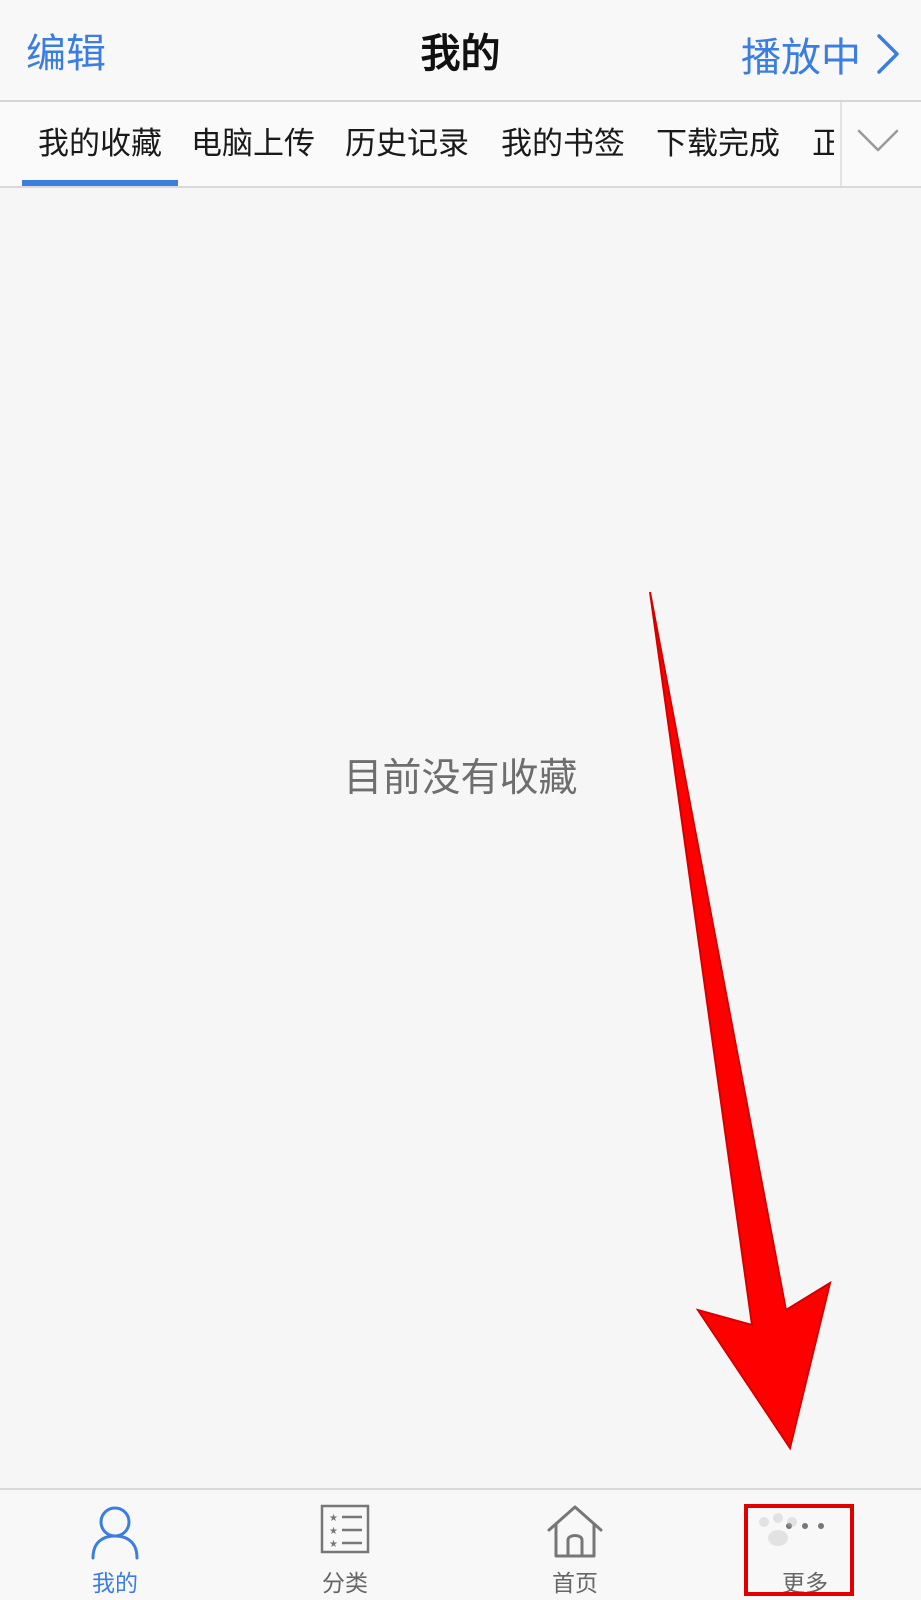  I want to click on tabbar-item-mine: 我的, so click(115, 1545).